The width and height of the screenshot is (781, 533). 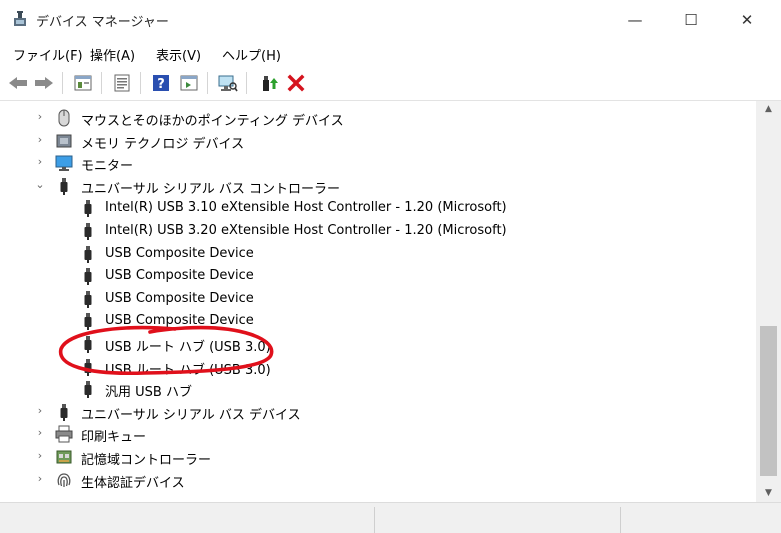 I want to click on menu-help: ヘルプ(H), so click(x=251, y=54).